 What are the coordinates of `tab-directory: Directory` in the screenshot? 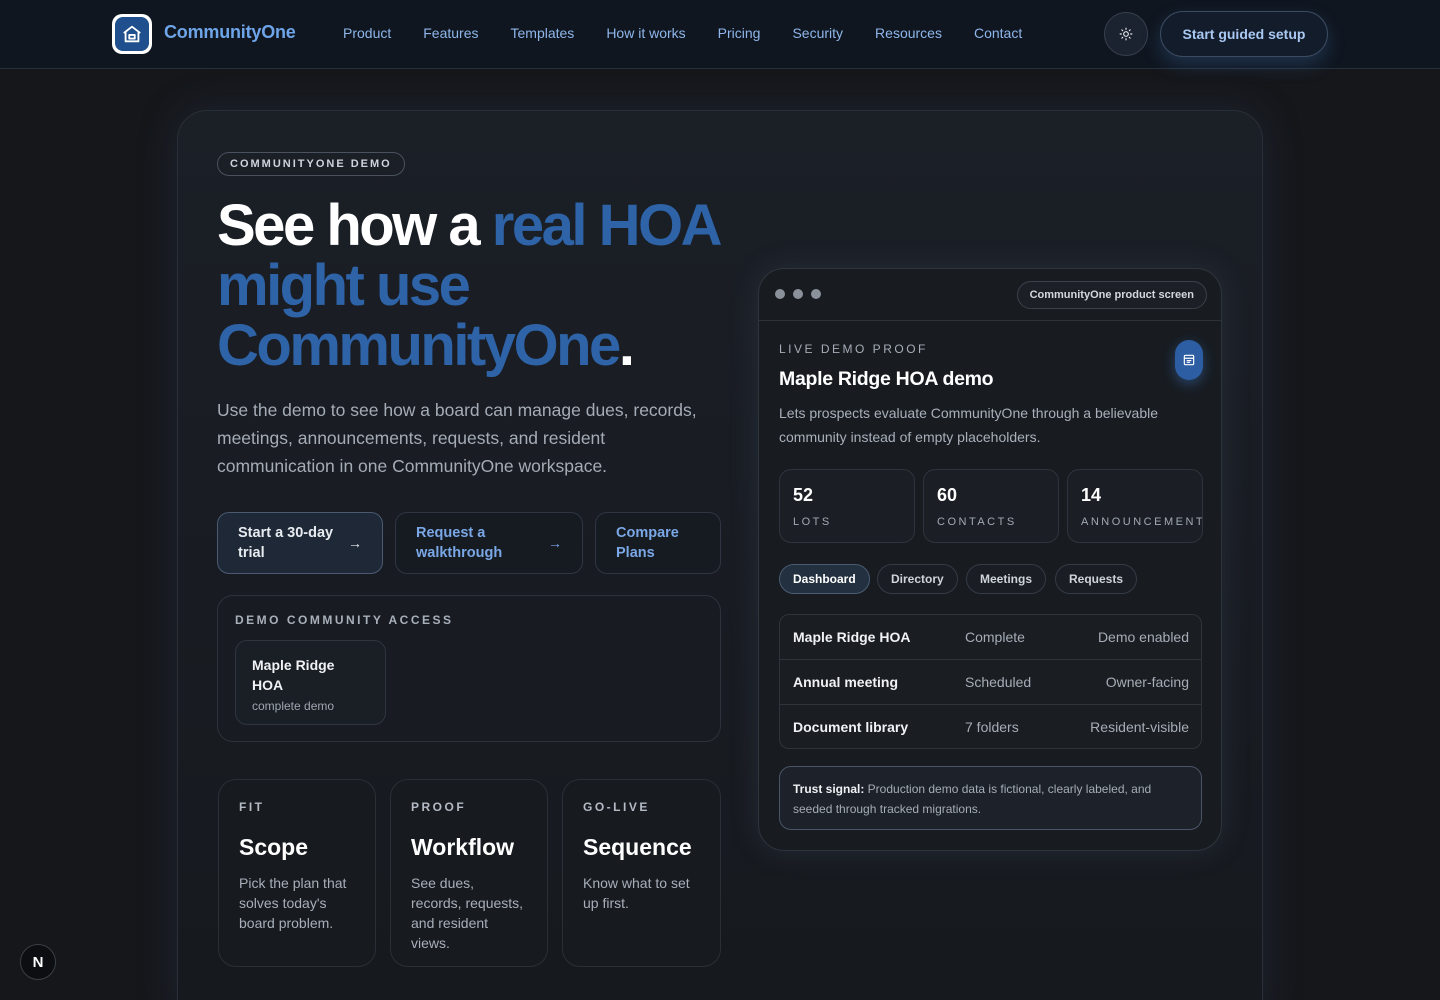 It's located at (917, 579).